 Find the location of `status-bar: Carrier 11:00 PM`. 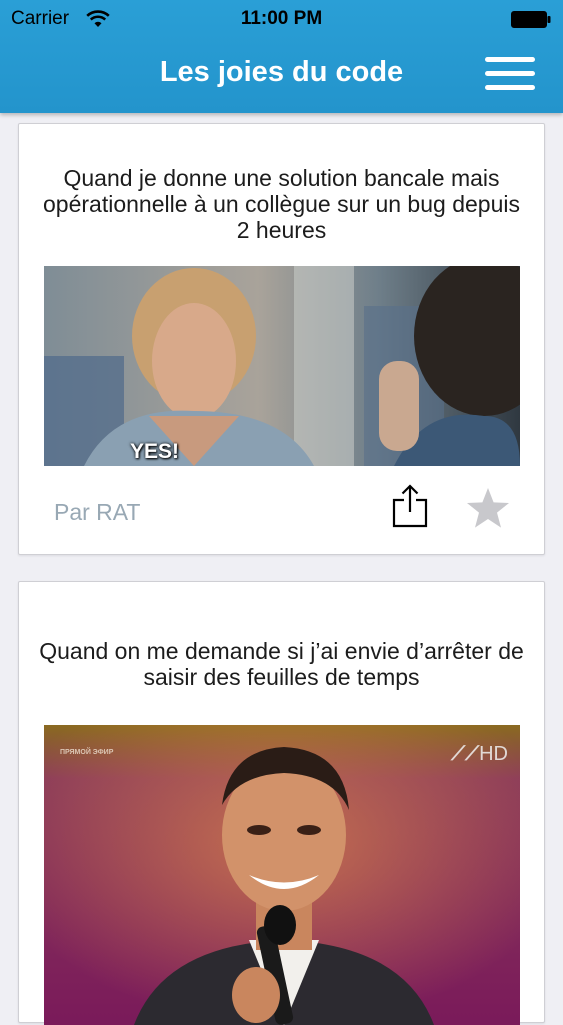

status-bar: Carrier 11:00 PM is located at coordinates (281, 19).